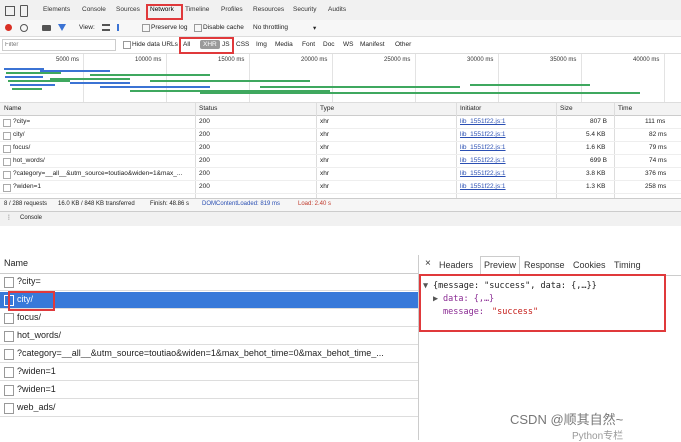  I want to click on json-message-value: "success", so click(515, 312).